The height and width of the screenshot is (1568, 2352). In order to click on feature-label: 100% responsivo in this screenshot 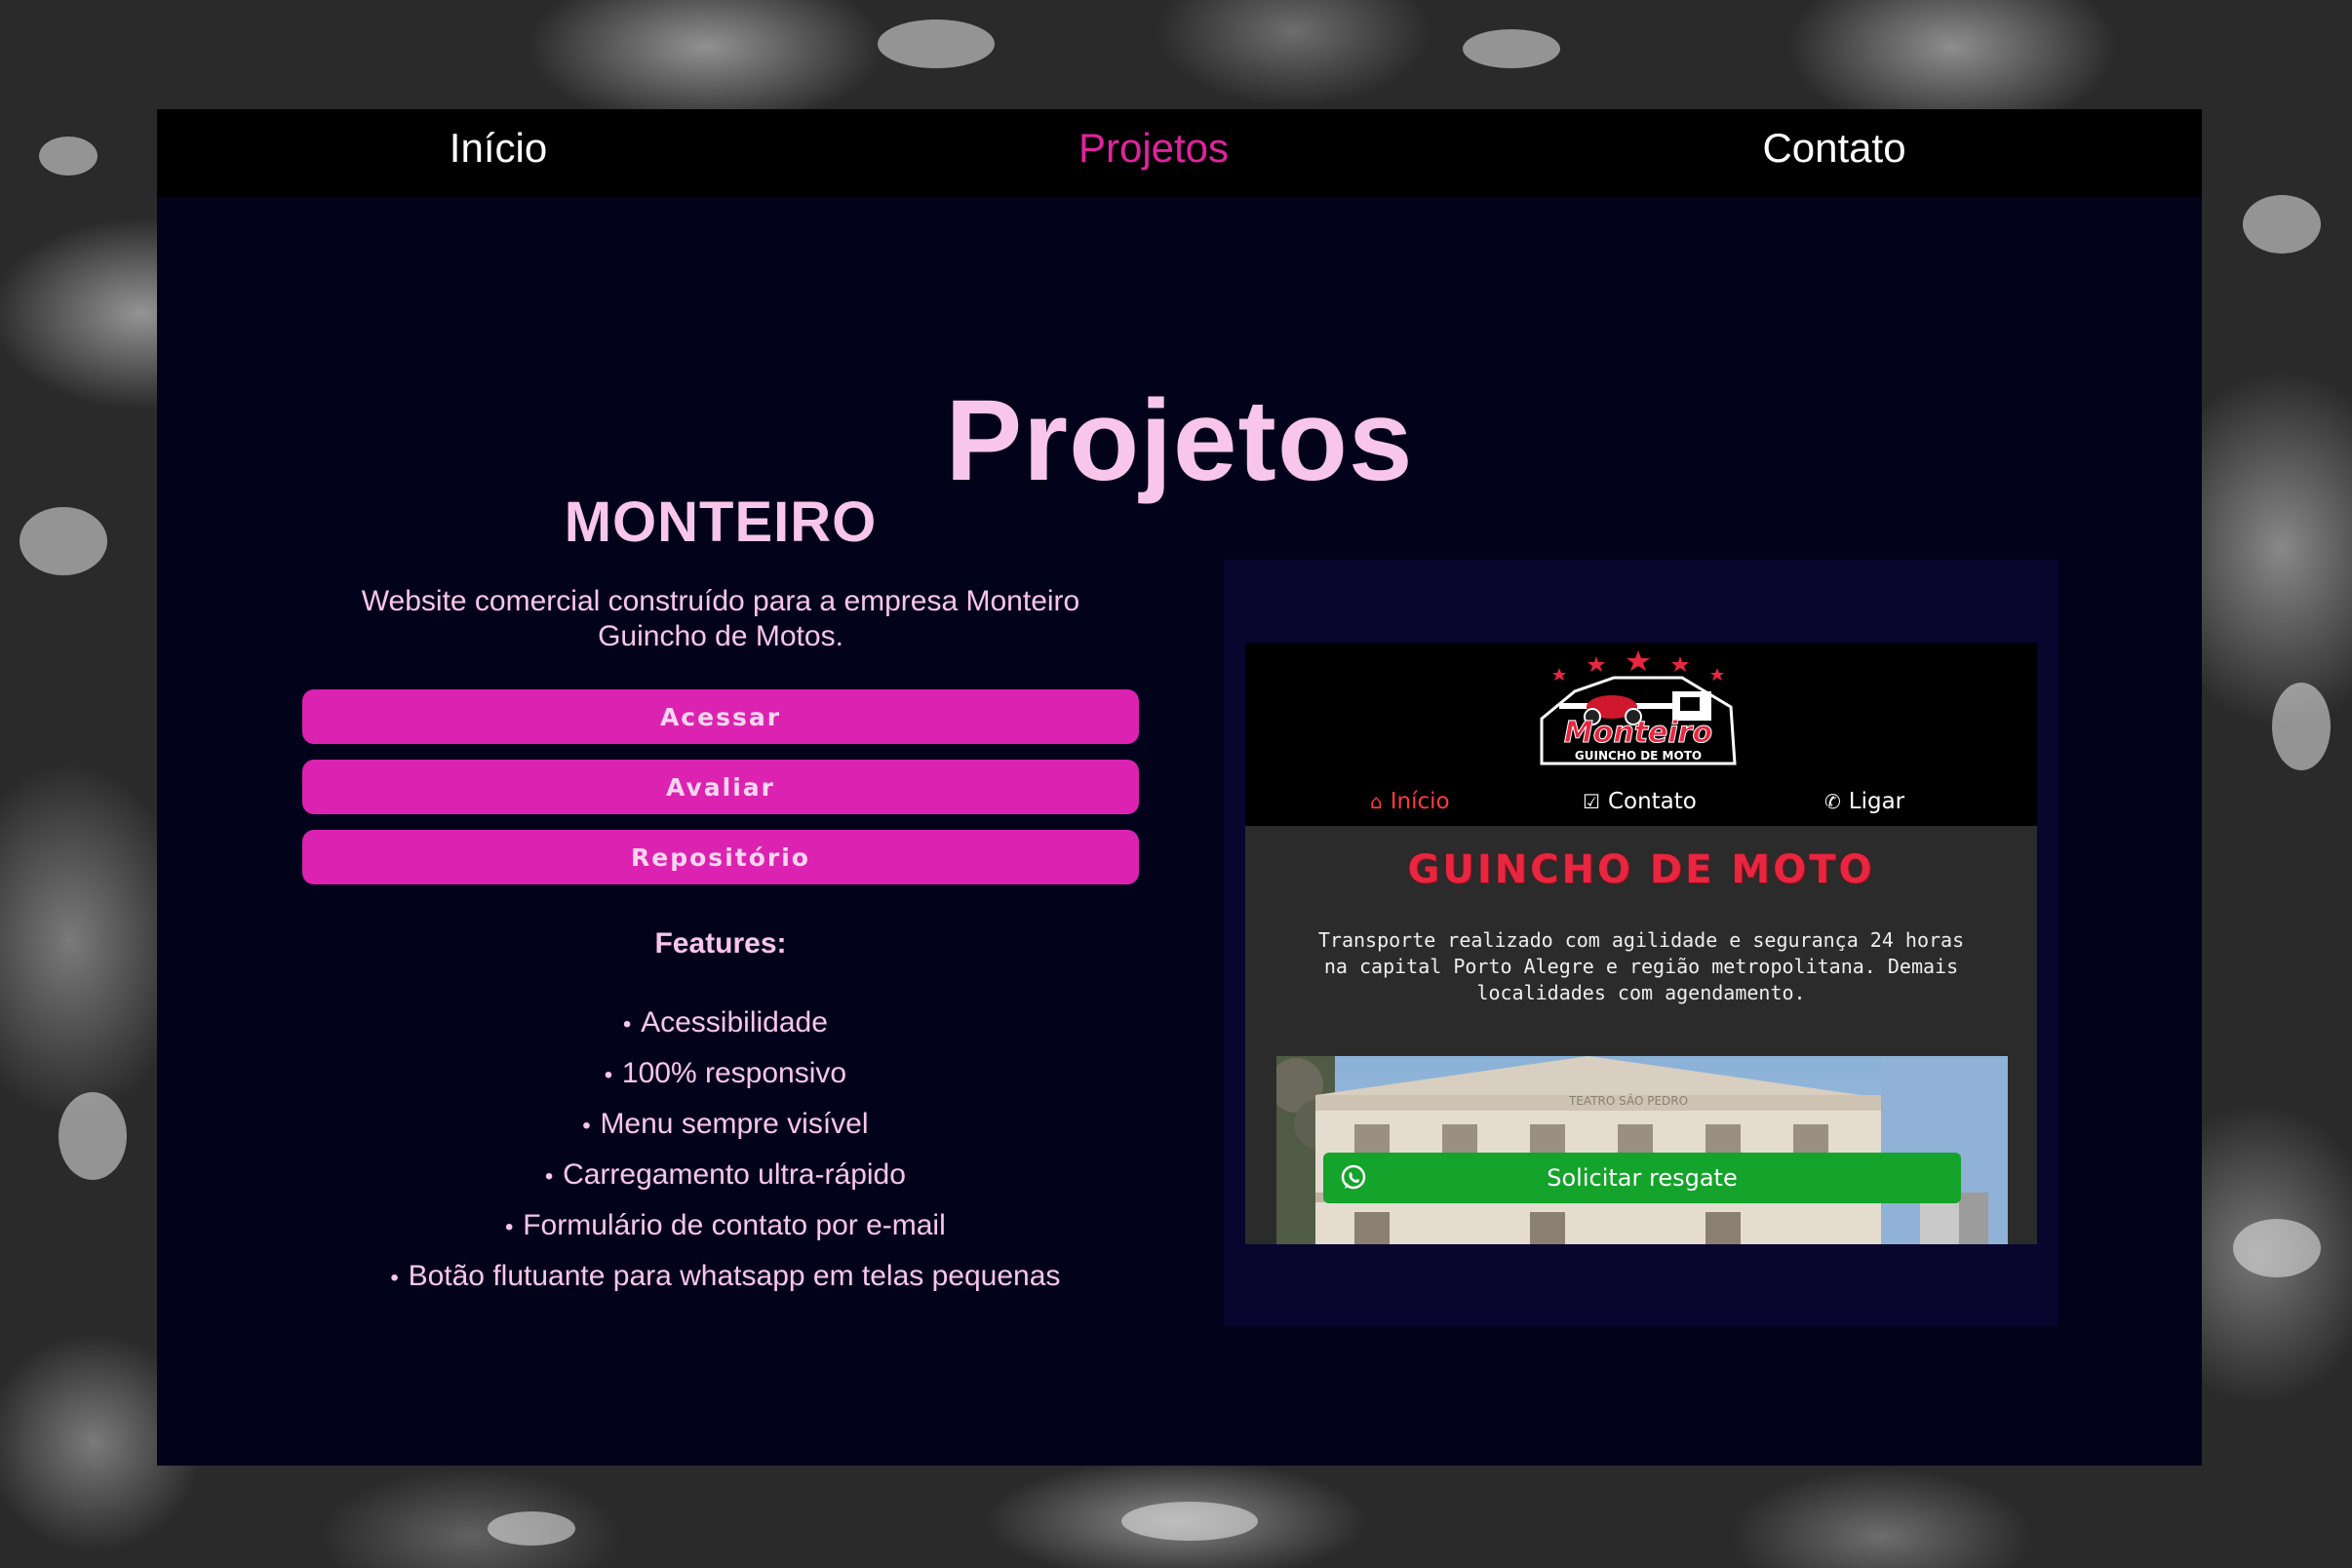, I will do `click(734, 1073)`.